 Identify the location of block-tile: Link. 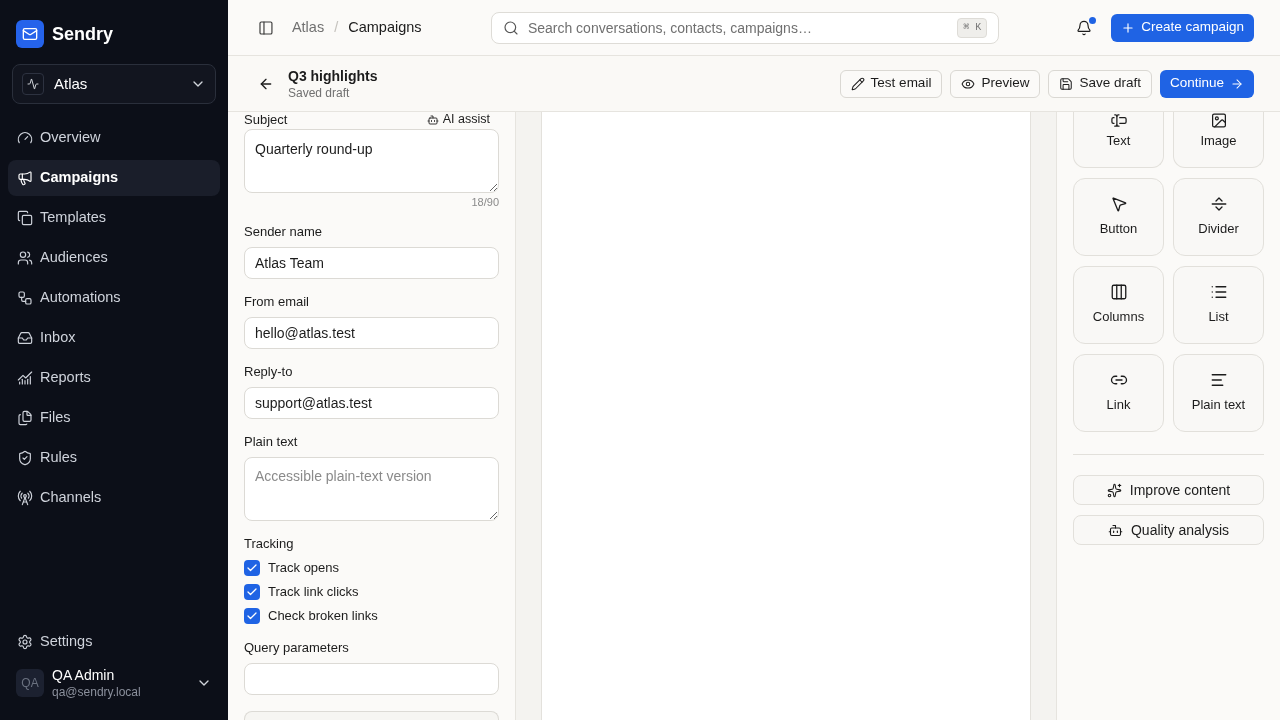
(1118, 393).